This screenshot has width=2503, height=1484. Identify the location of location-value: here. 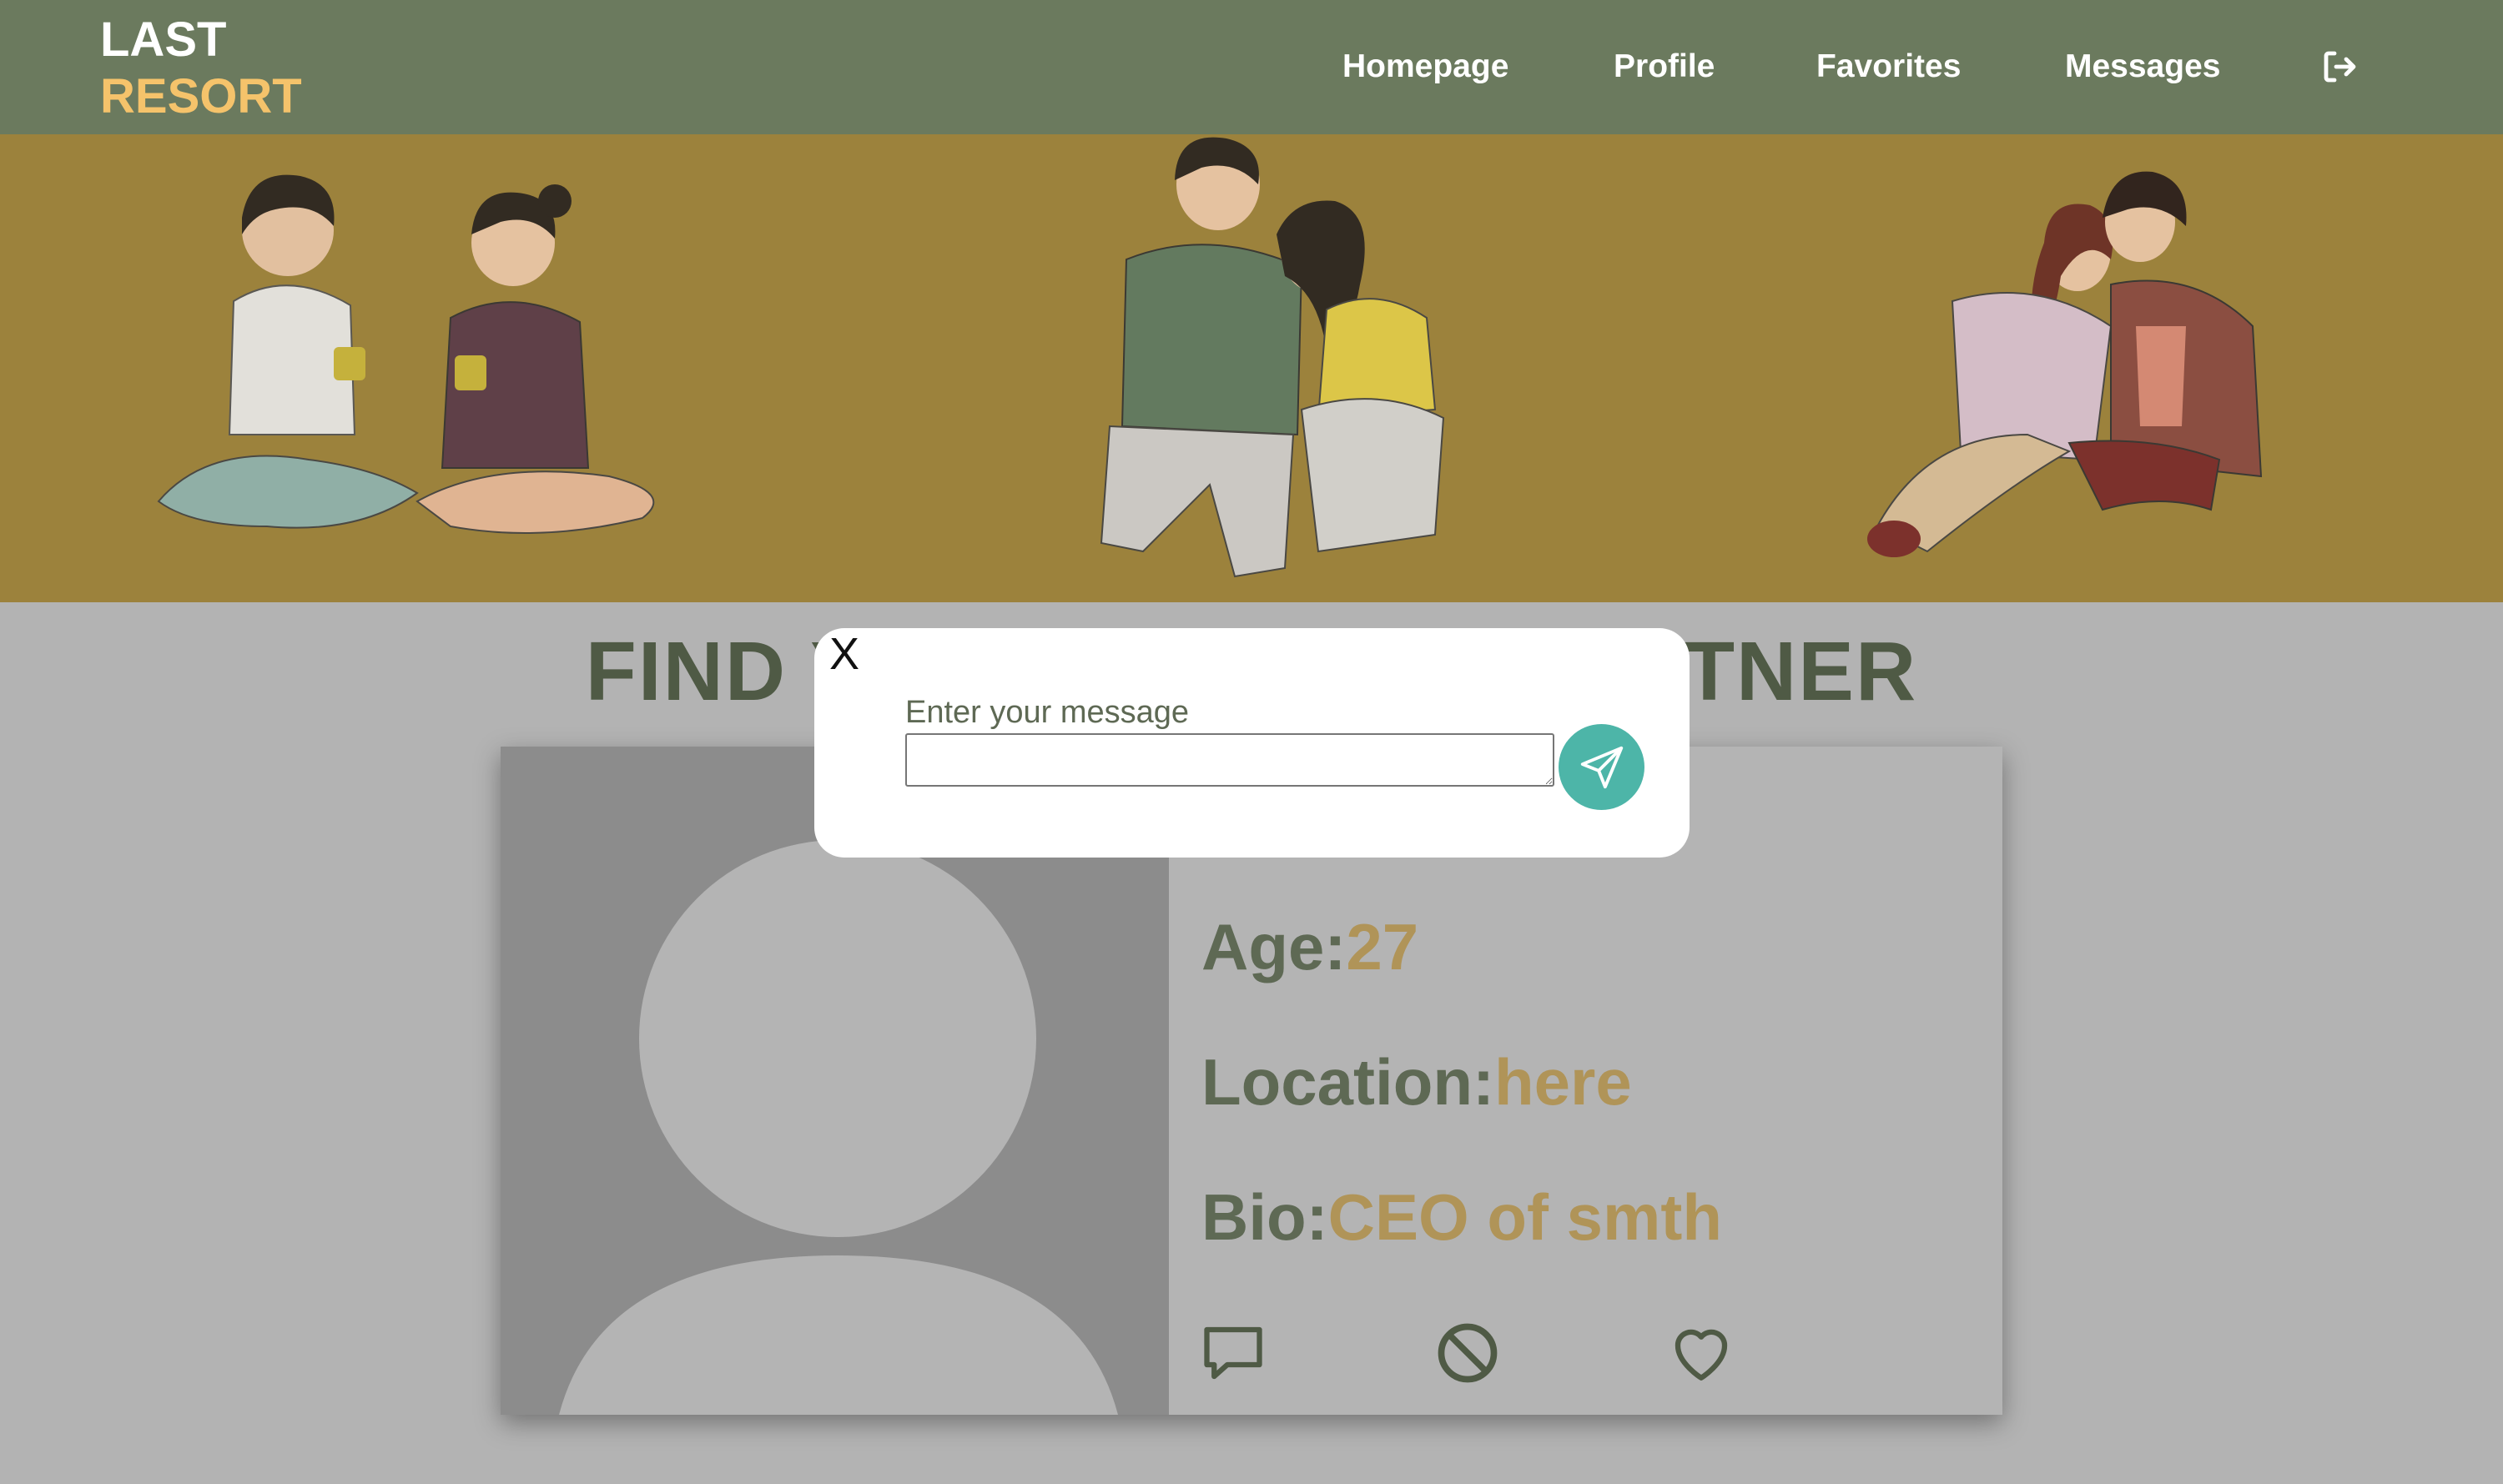
(1563, 1082).